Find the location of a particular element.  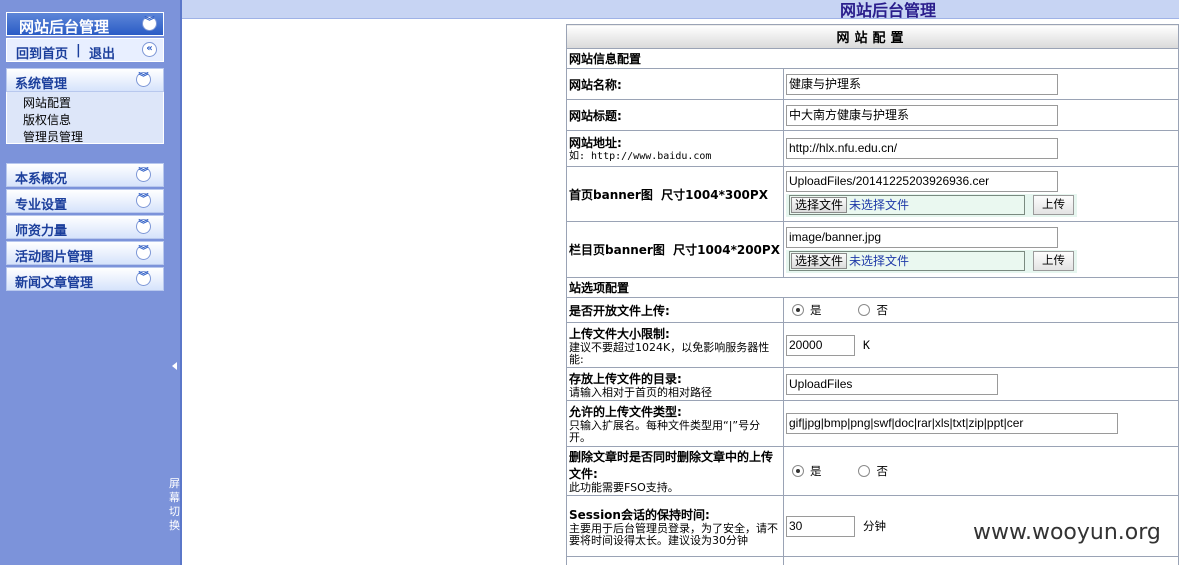

nav-group-label: 新闻文章管理 is located at coordinates (54, 283).